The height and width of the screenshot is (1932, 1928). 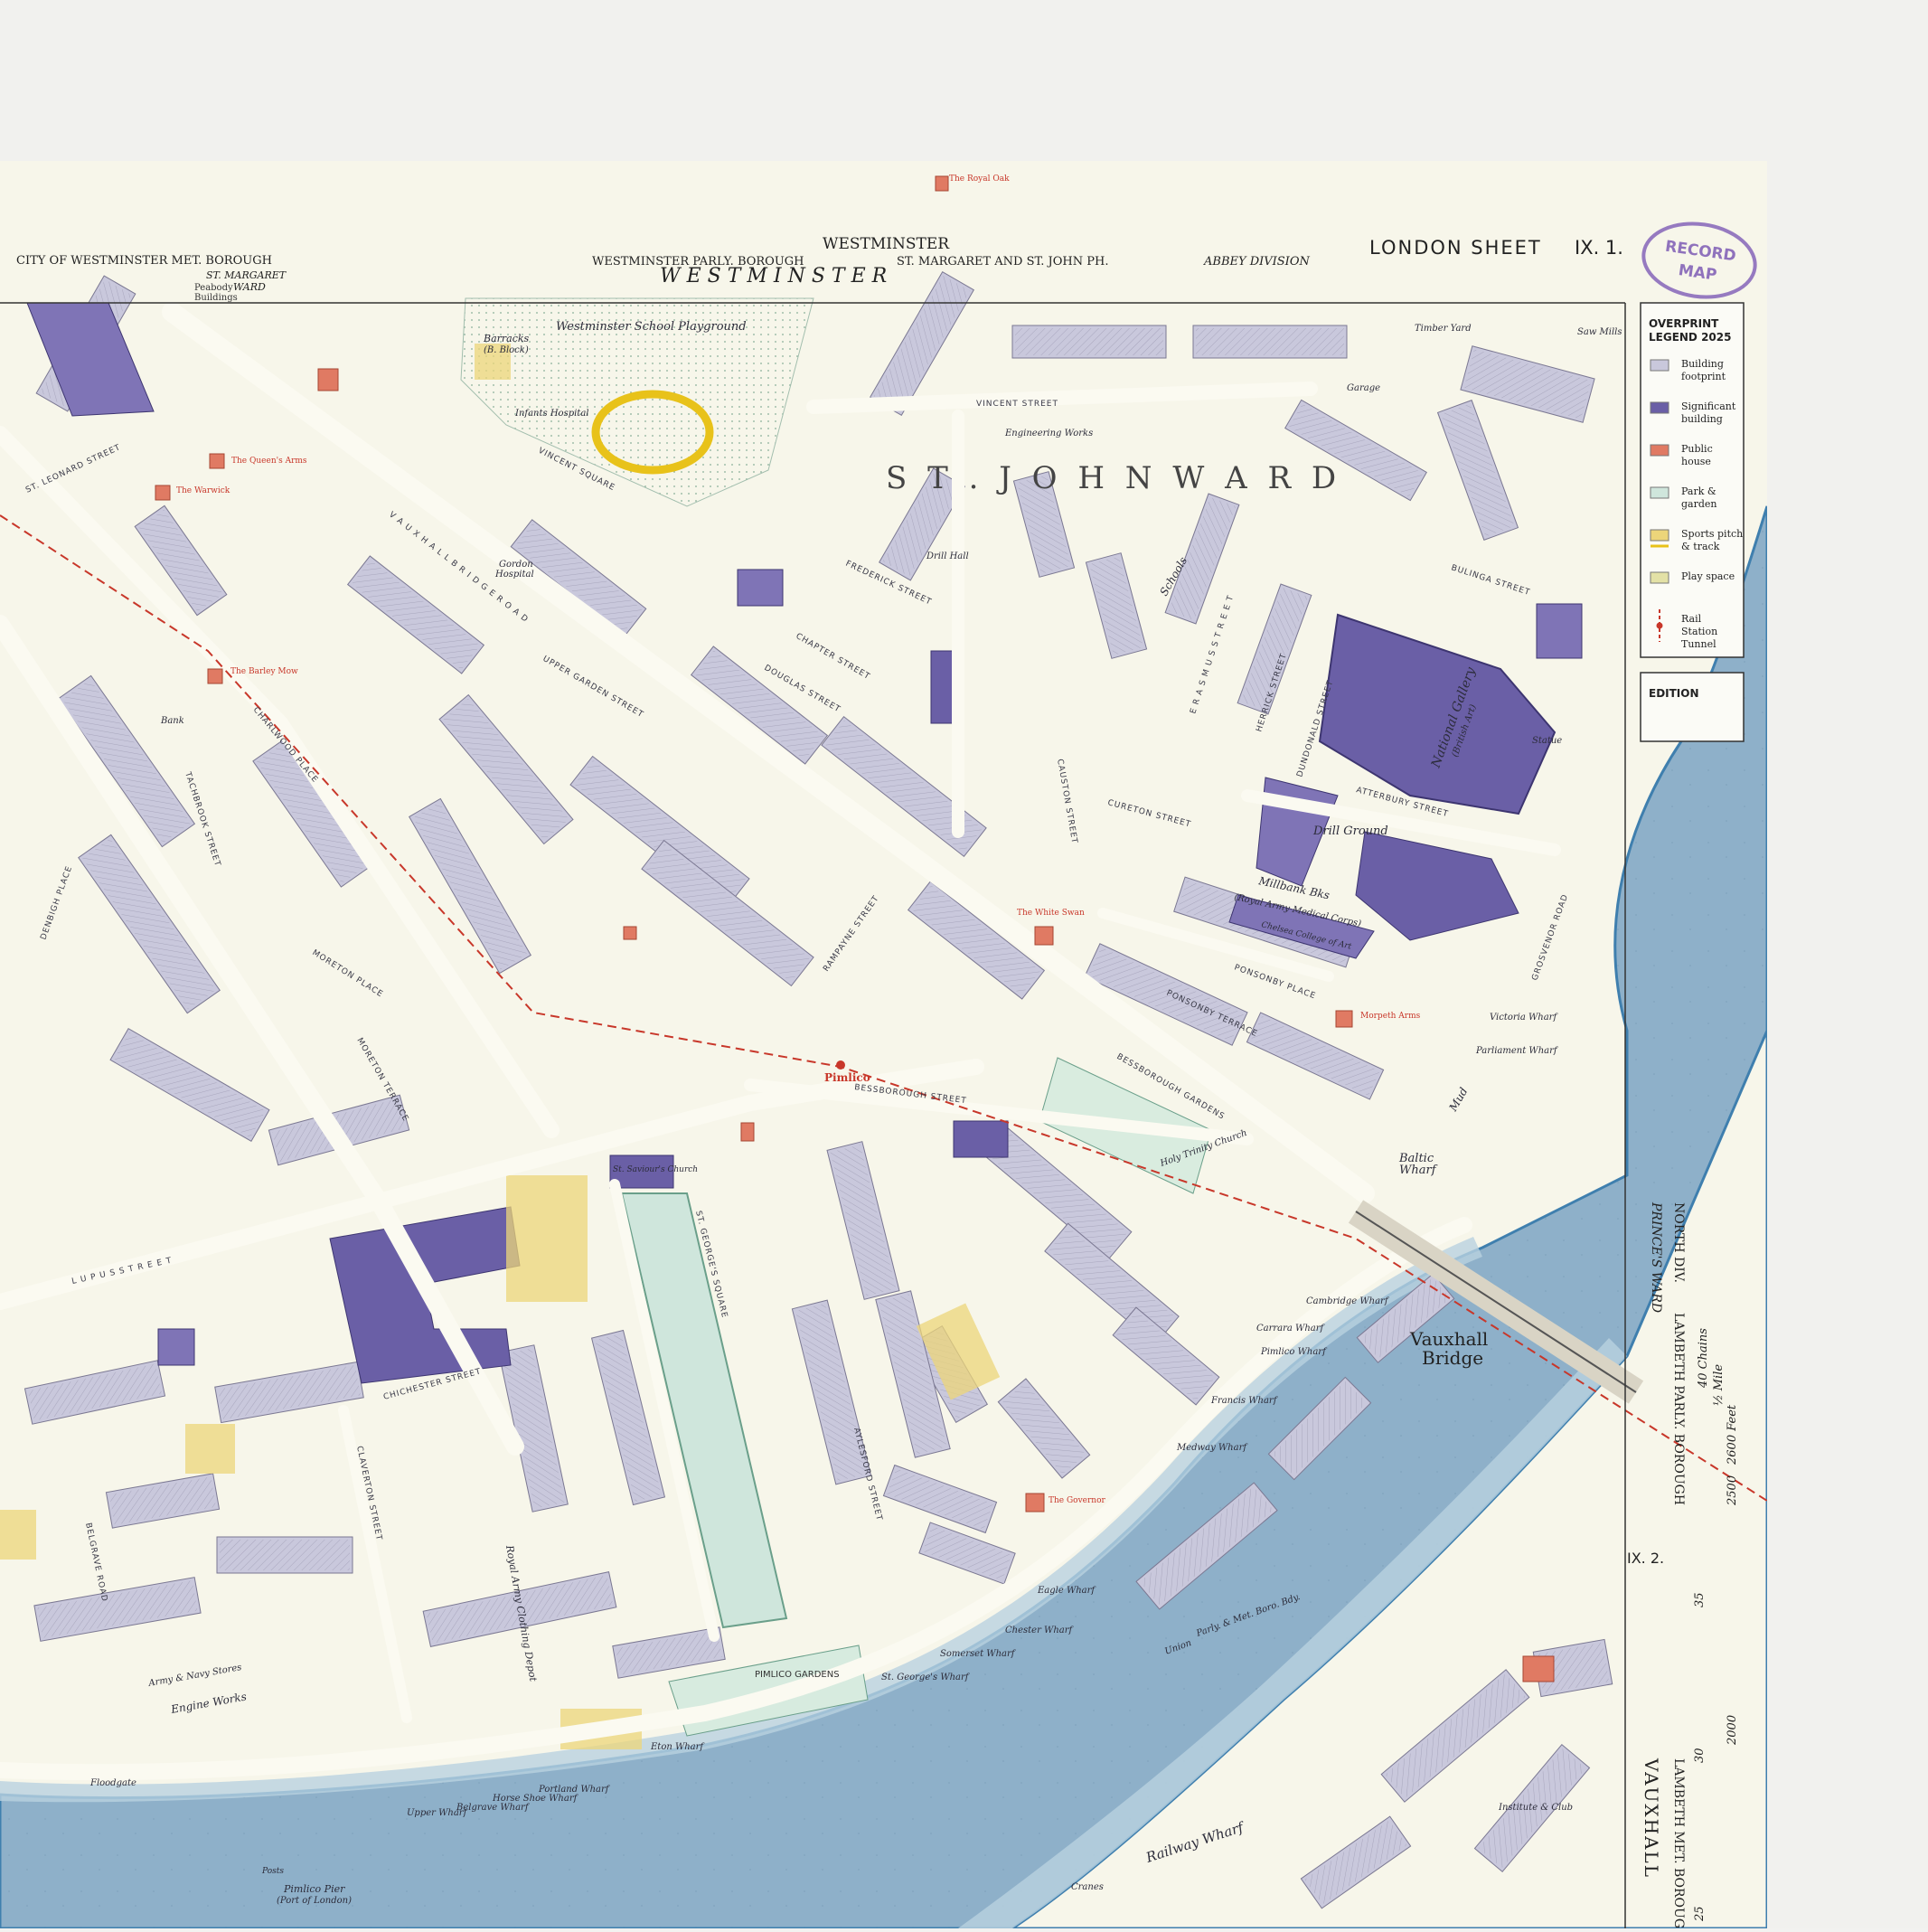 I want to click on peabody-label: Peabody, so click(x=214, y=288).